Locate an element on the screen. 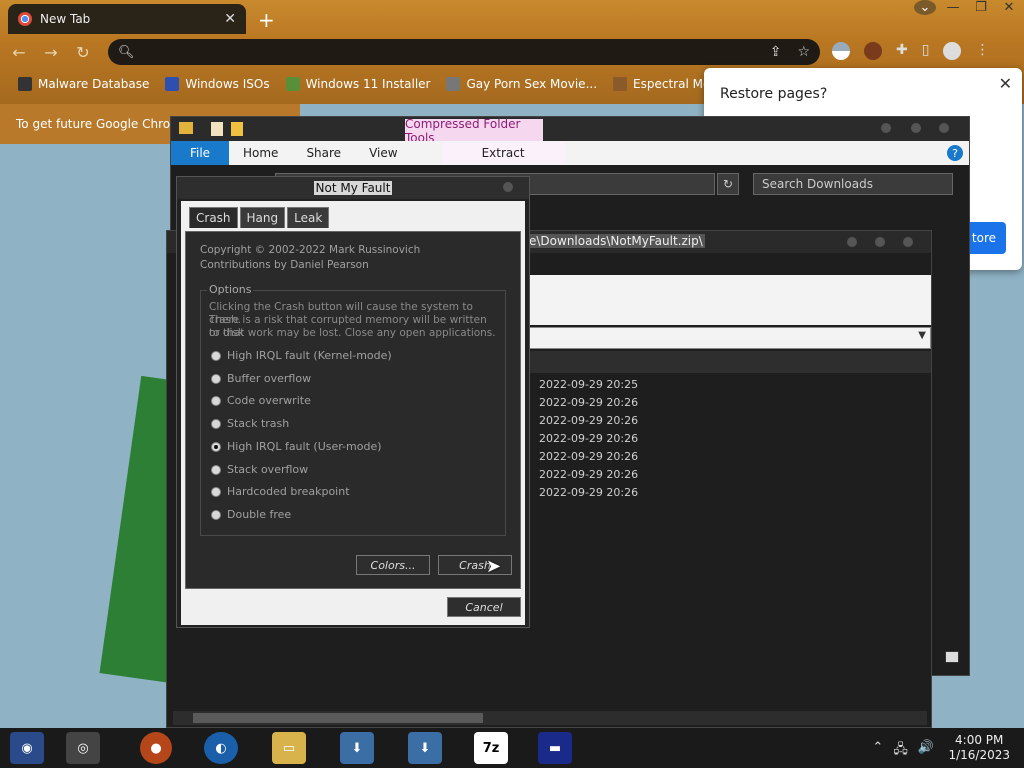 This screenshot has height=768, width=1024. installer-taskbar-icon-2: ⬇ is located at coordinates (425, 748).